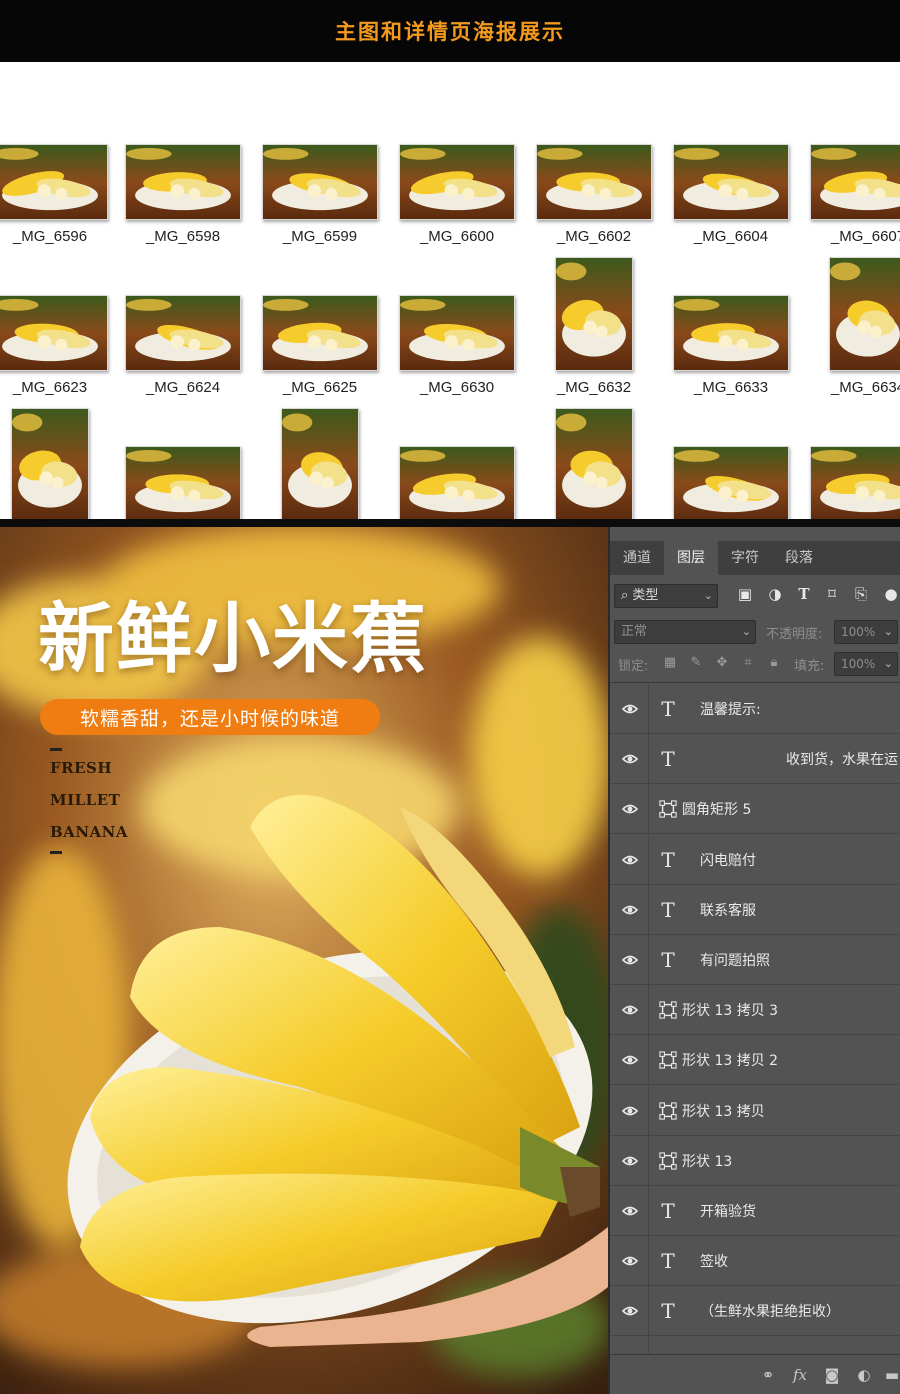  Describe the element at coordinates (755, 1060) in the screenshot. I see `layer-row: 形状 13 拷贝 2` at that location.